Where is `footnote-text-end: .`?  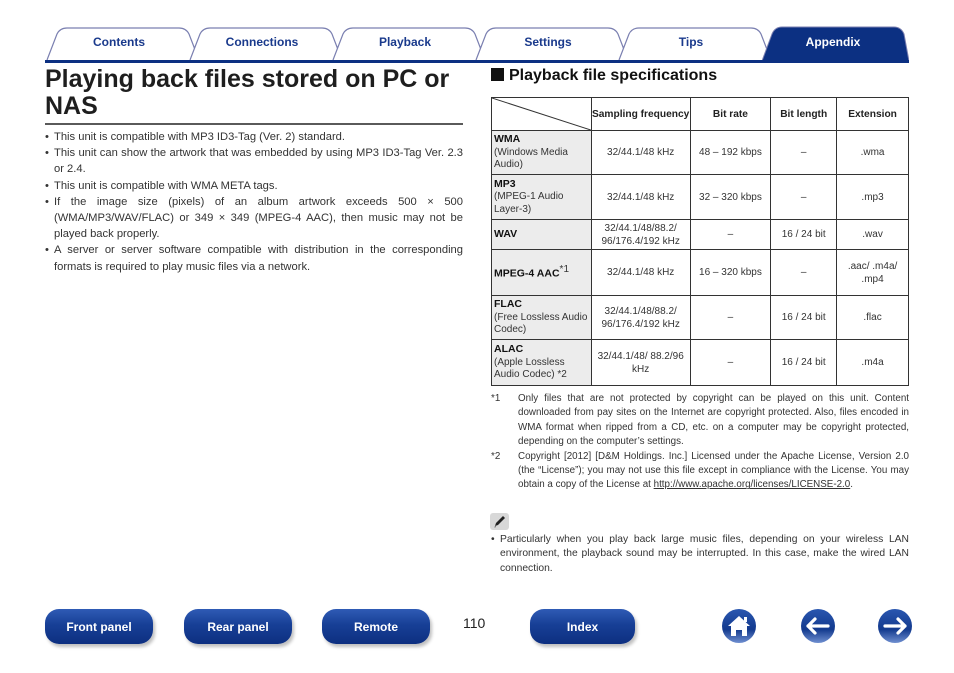 footnote-text-end: . is located at coordinates (851, 485).